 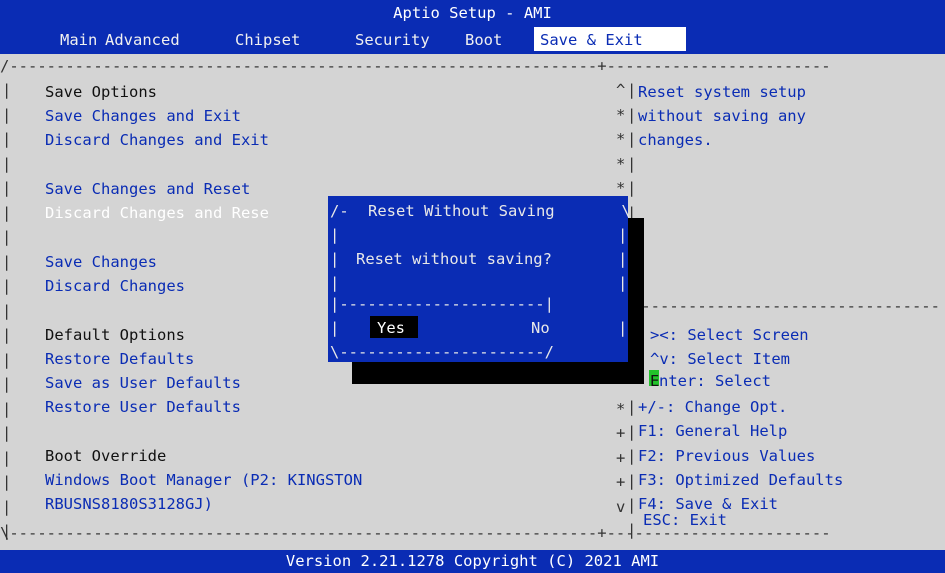 What do you see at coordinates (472, 561) in the screenshot?
I see `version-text: Version 2.21.1278 Copyright (C) 2021 AMI` at bounding box center [472, 561].